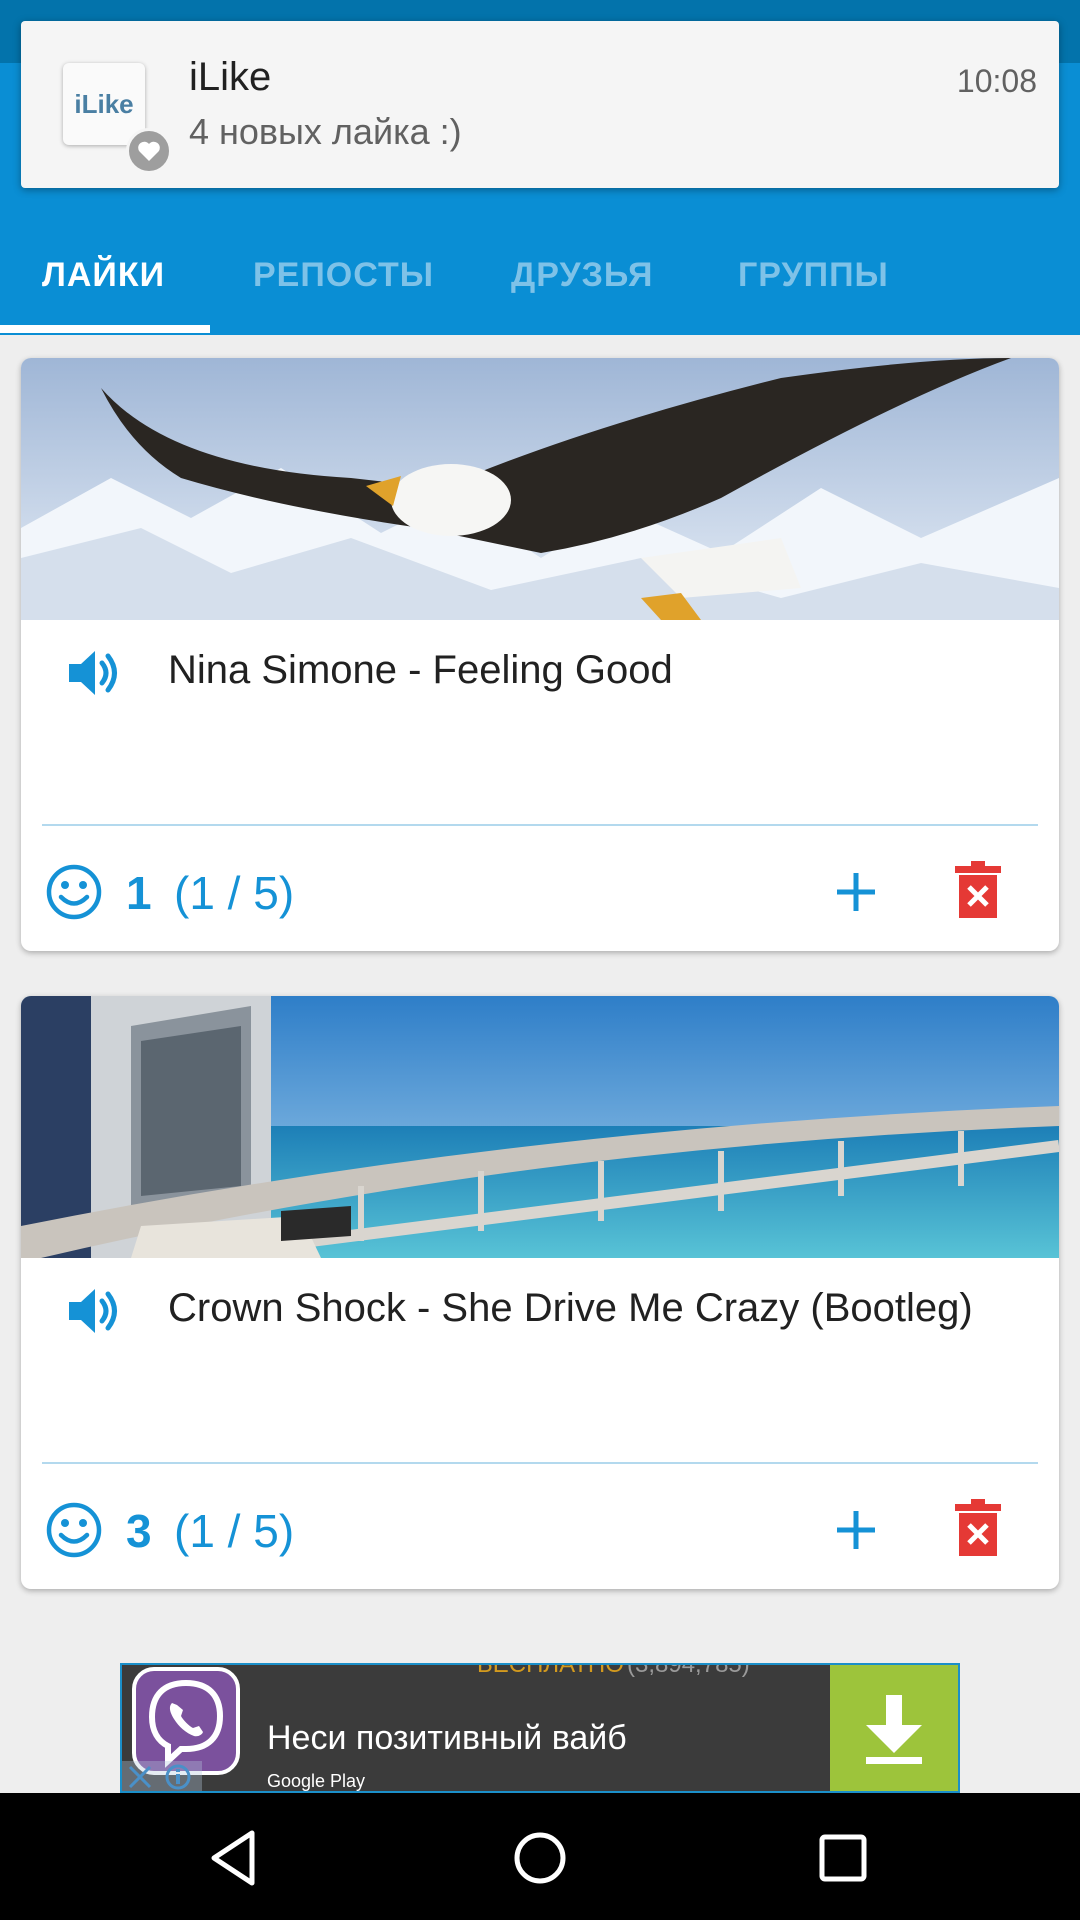 Image resolution: width=1080 pixels, height=1920 pixels. I want to click on system-nav-bar, so click(540, 1856).